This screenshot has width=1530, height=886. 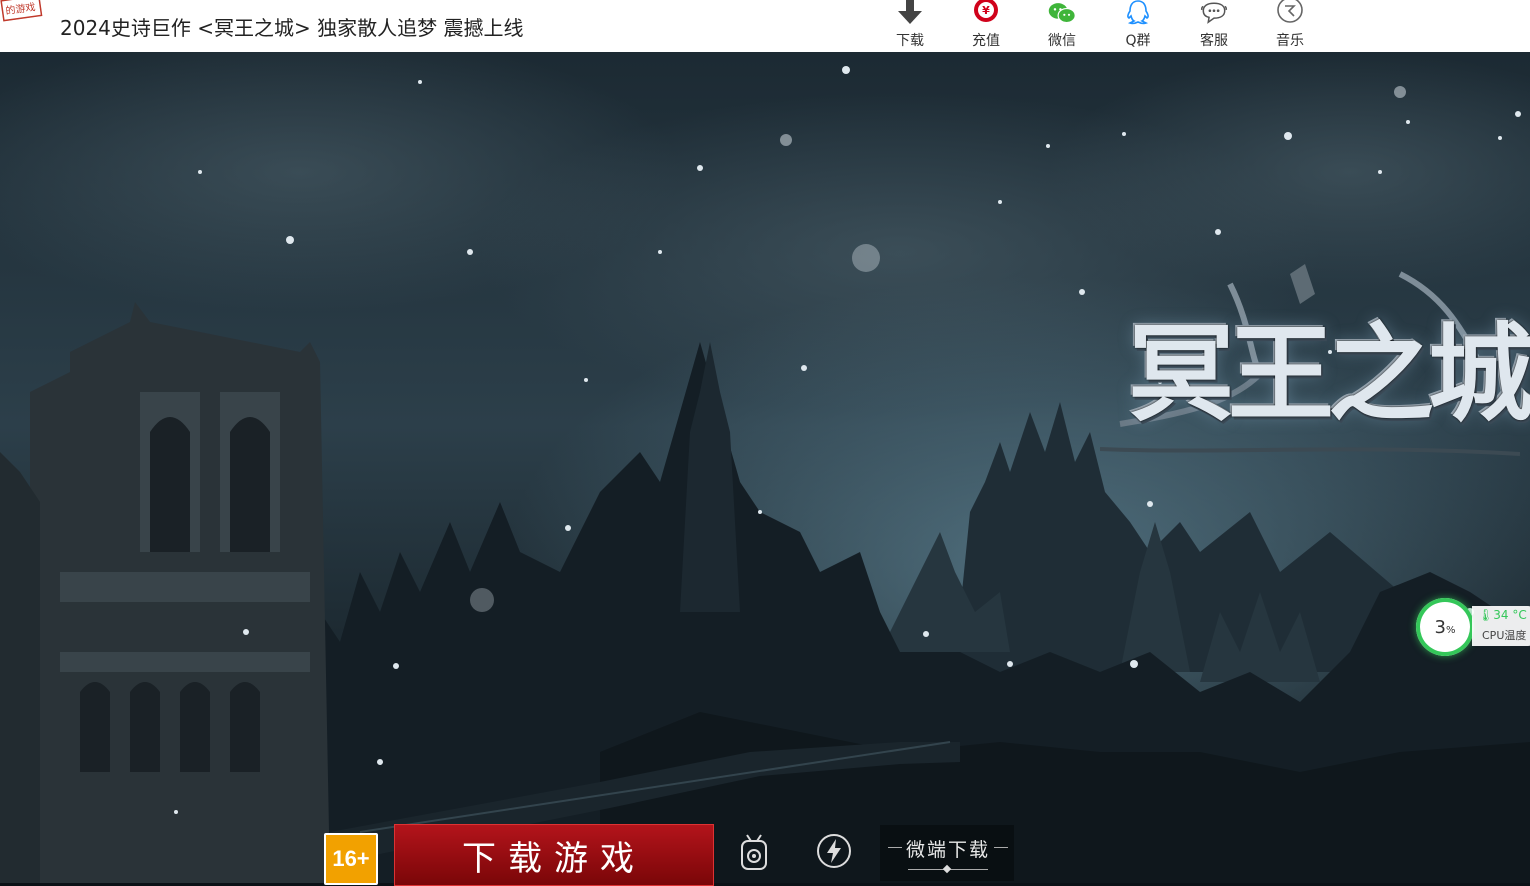 What do you see at coordinates (1504, 635) in the screenshot?
I see `cpu-temperature-label: CPU温度` at bounding box center [1504, 635].